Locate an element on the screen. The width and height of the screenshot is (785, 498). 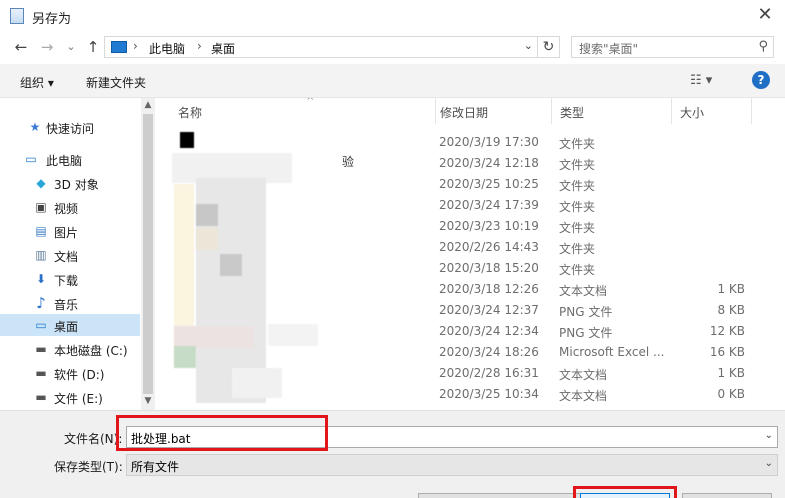
picture-icon: ▤ is located at coordinates (41, 231).